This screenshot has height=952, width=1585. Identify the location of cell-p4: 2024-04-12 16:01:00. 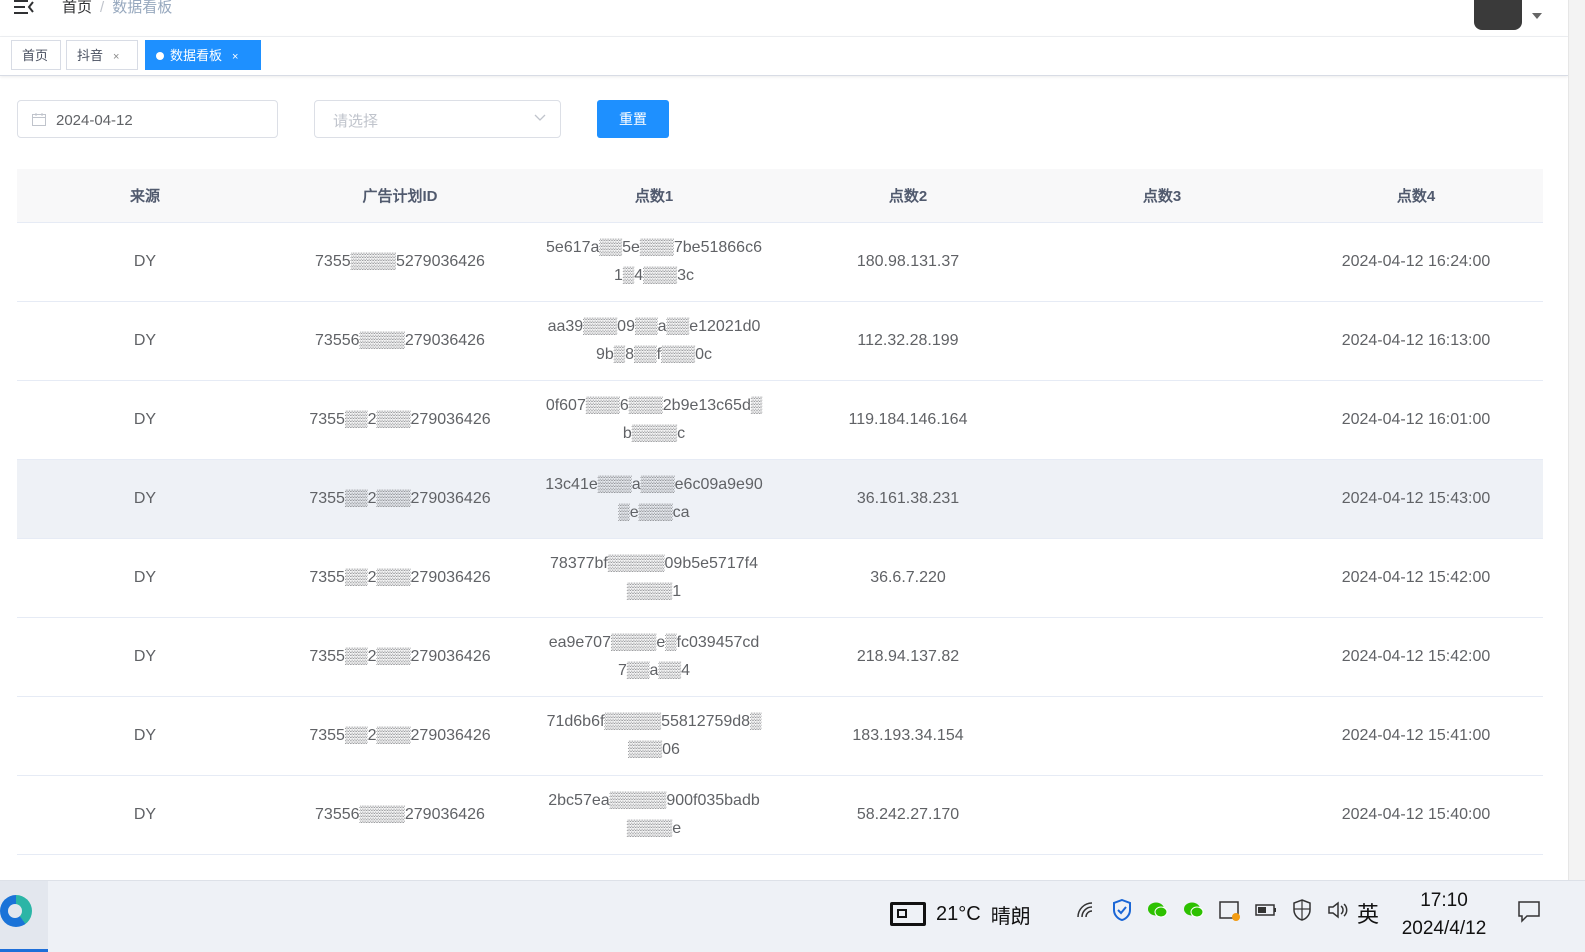
(1416, 420).